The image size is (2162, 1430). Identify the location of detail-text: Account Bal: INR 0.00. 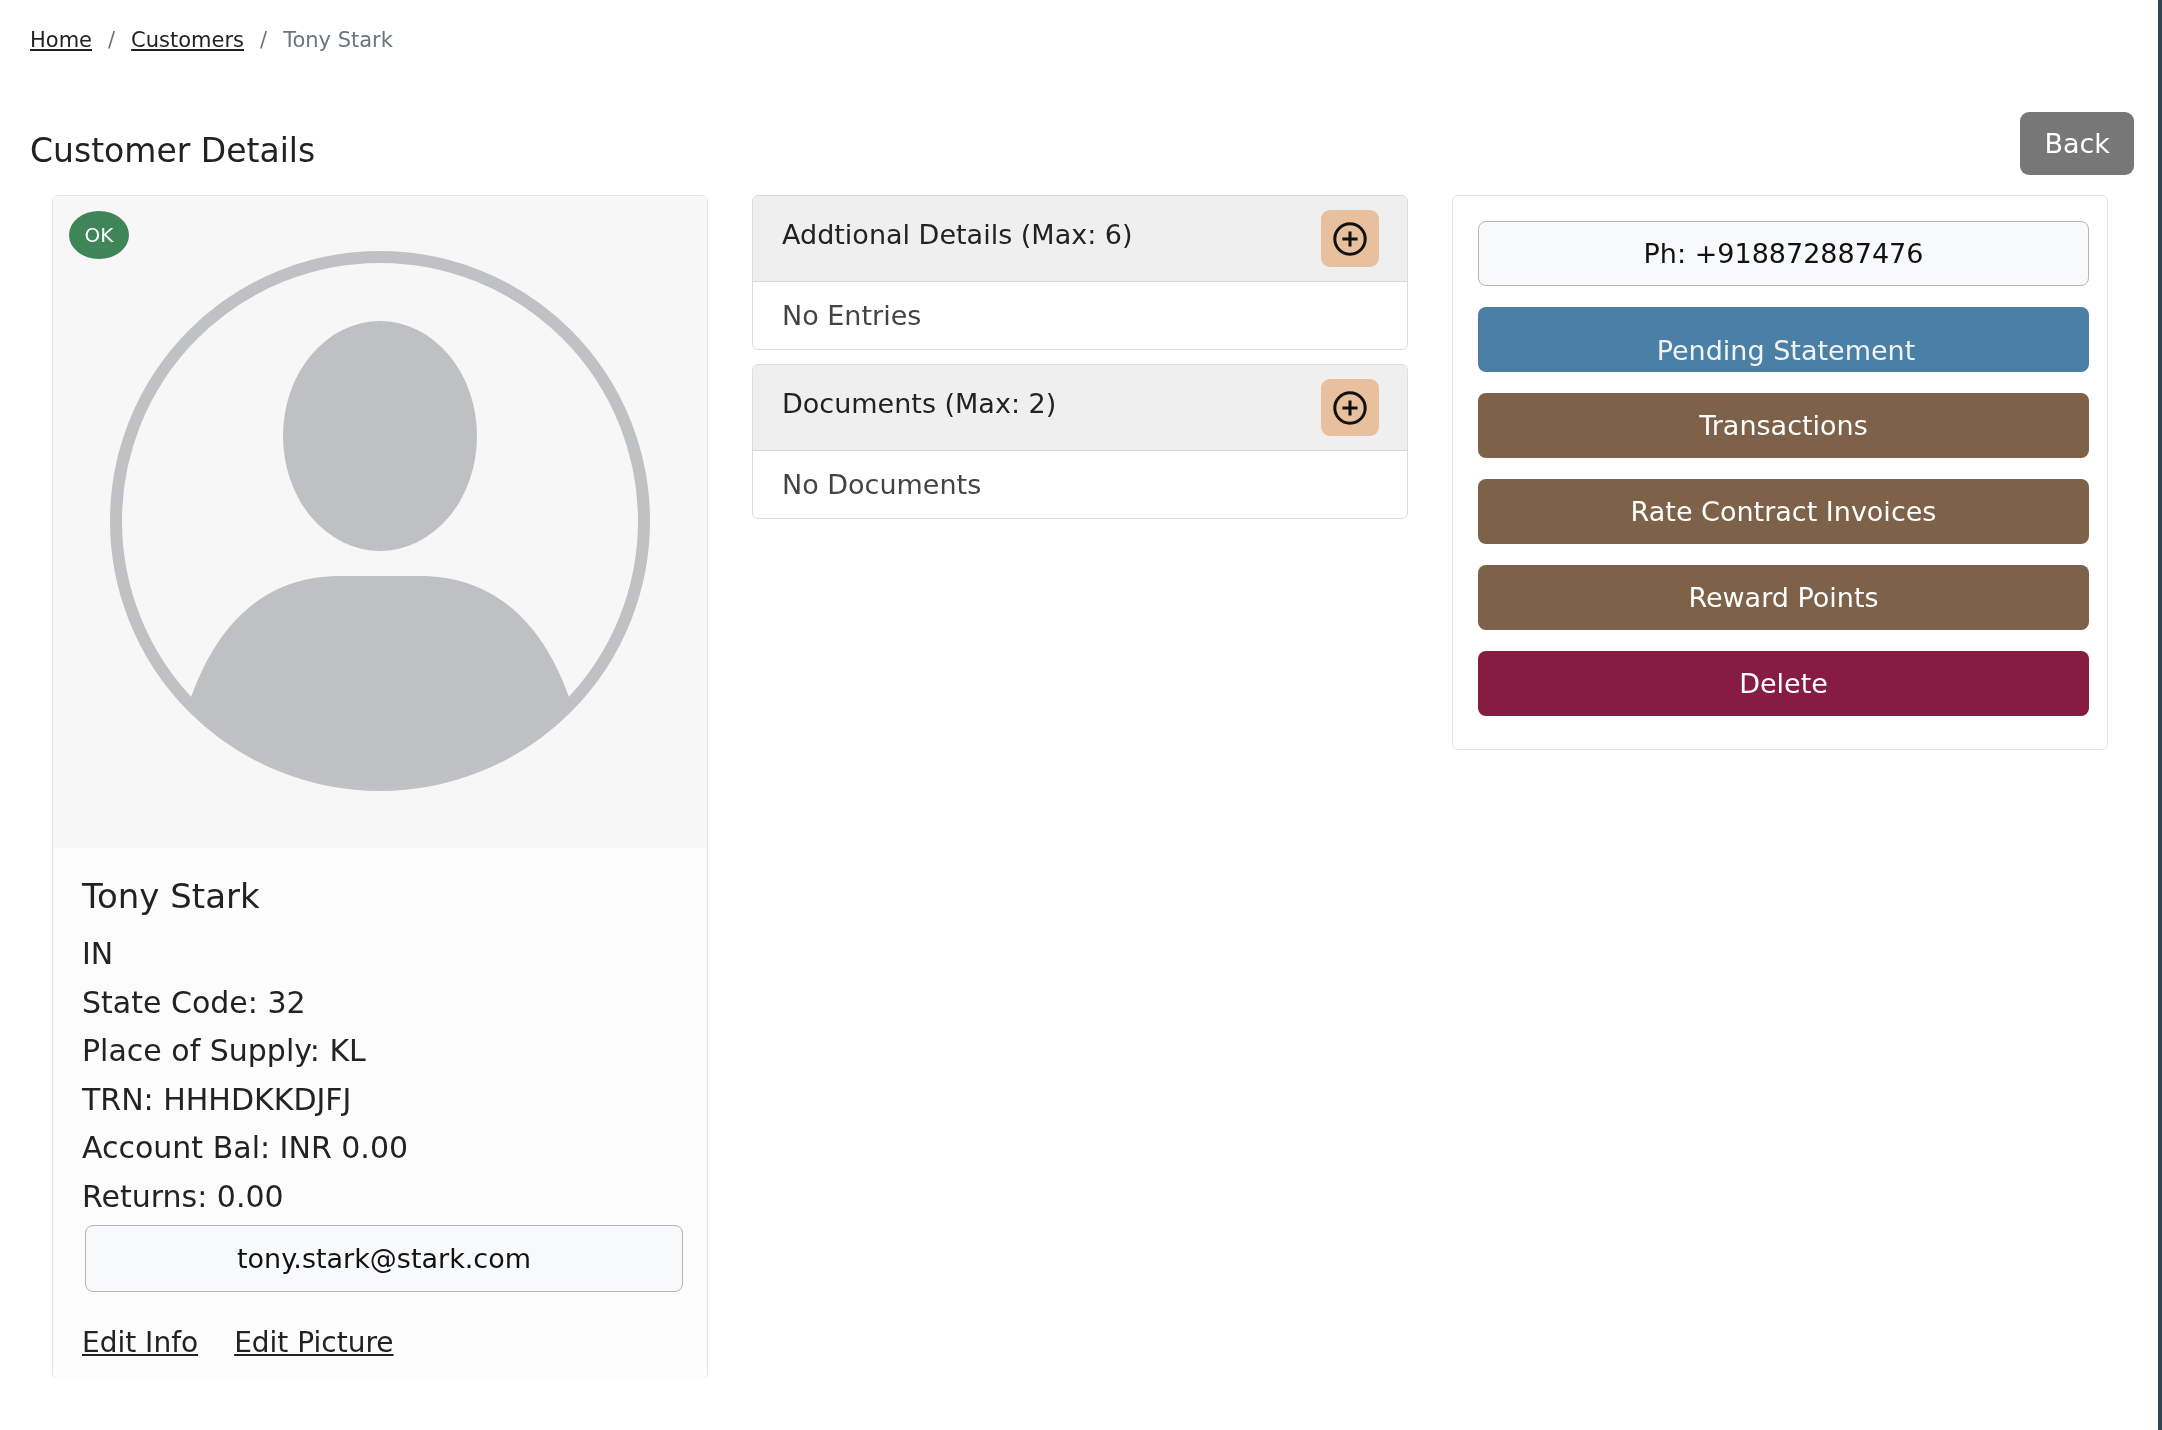
(246, 1148).